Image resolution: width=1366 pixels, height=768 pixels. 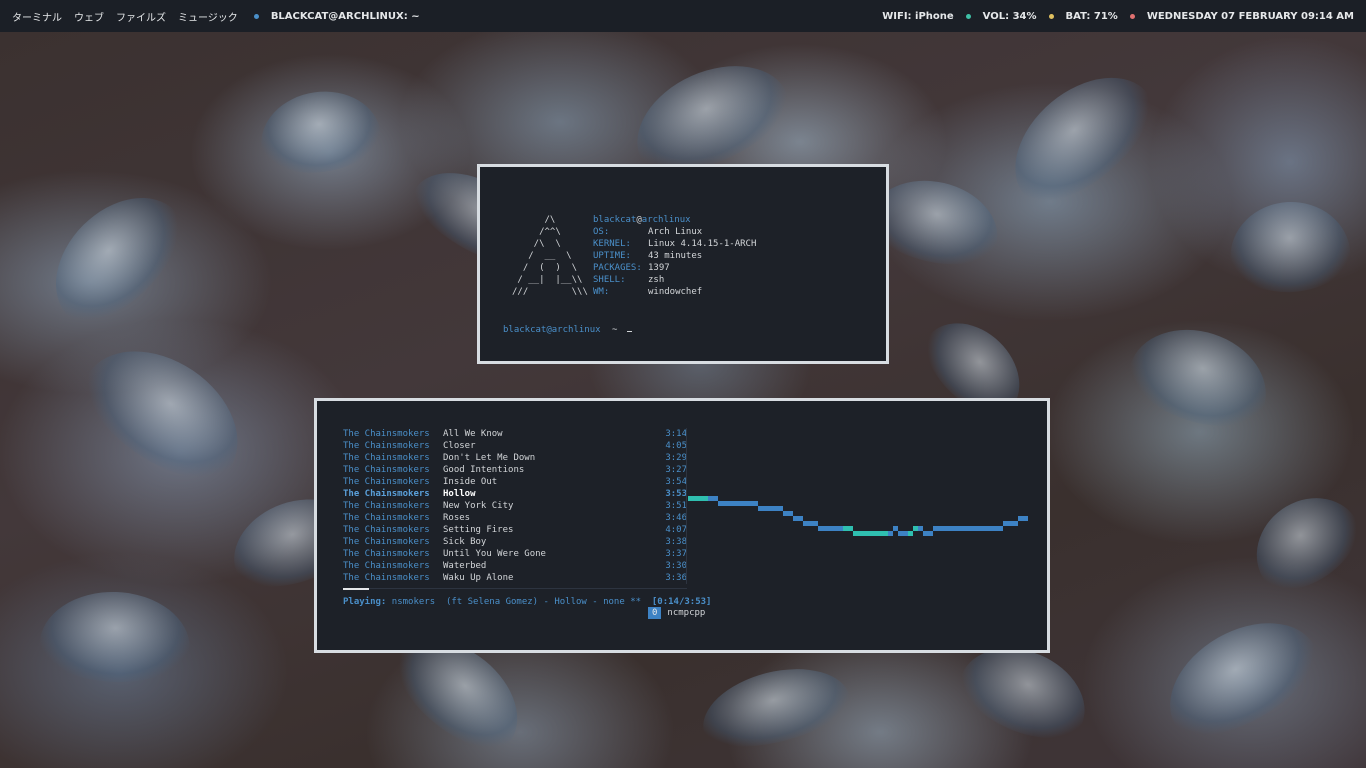 What do you see at coordinates (515, 506) in the screenshot?
I see `playlist-row: The Chainsmokers New York City 3:51` at bounding box center [515, 506].